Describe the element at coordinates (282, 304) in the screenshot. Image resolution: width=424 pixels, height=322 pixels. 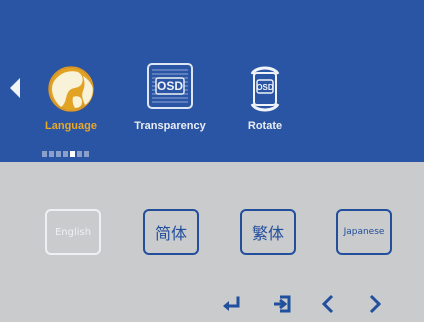
I see `exit-icon` at that location.